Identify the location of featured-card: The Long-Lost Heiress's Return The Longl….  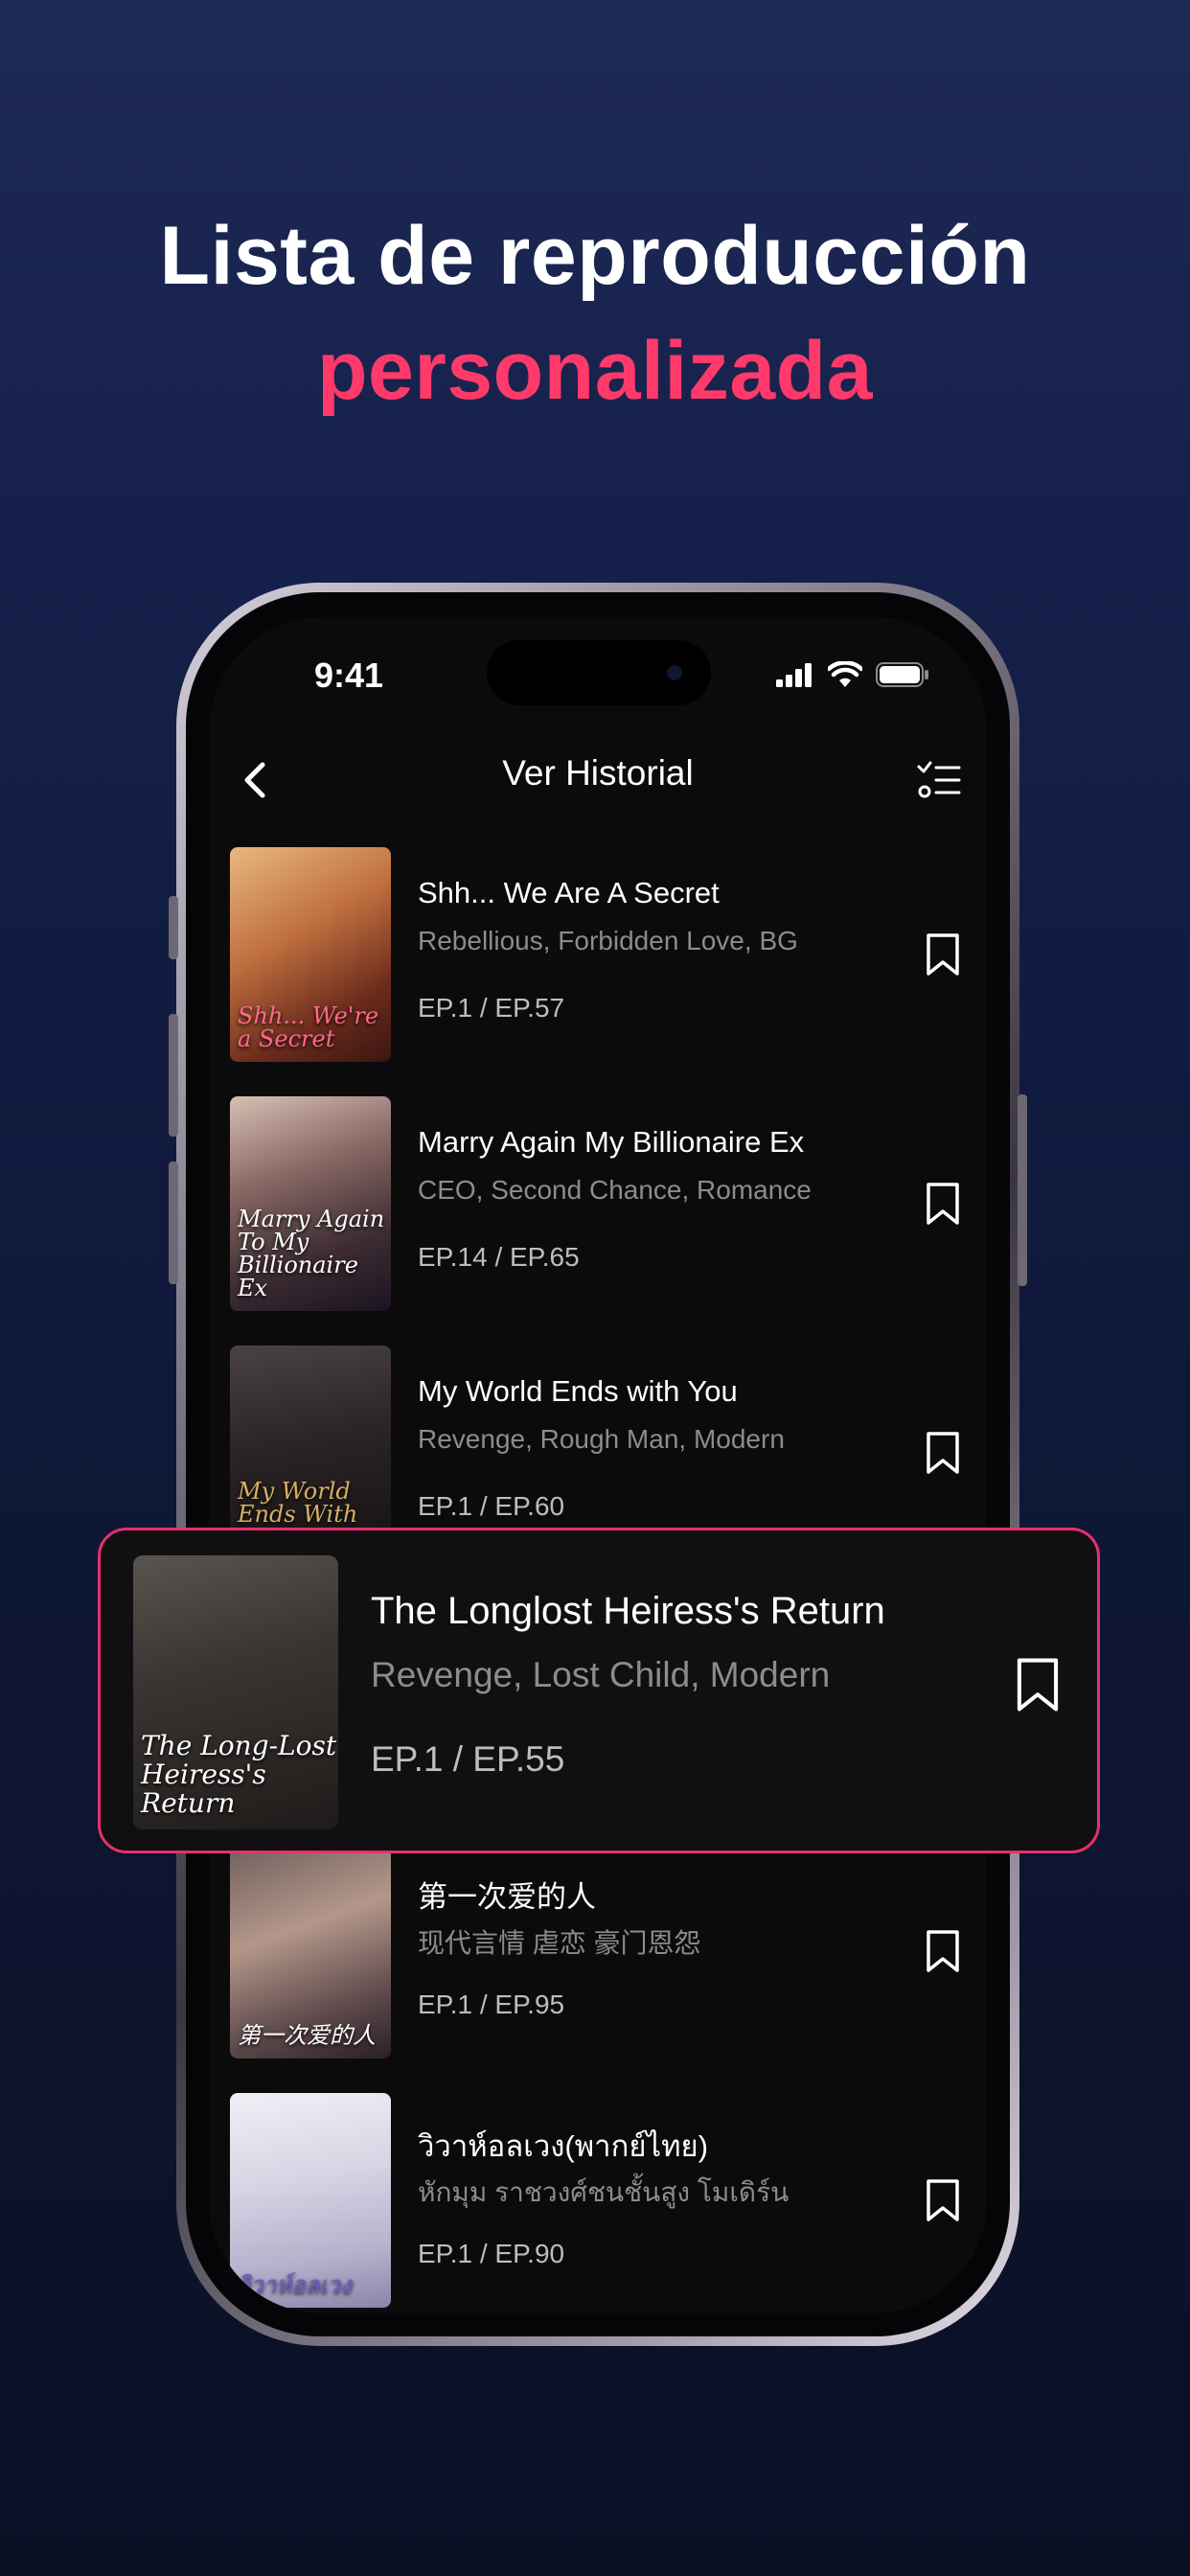
(599, 1690).